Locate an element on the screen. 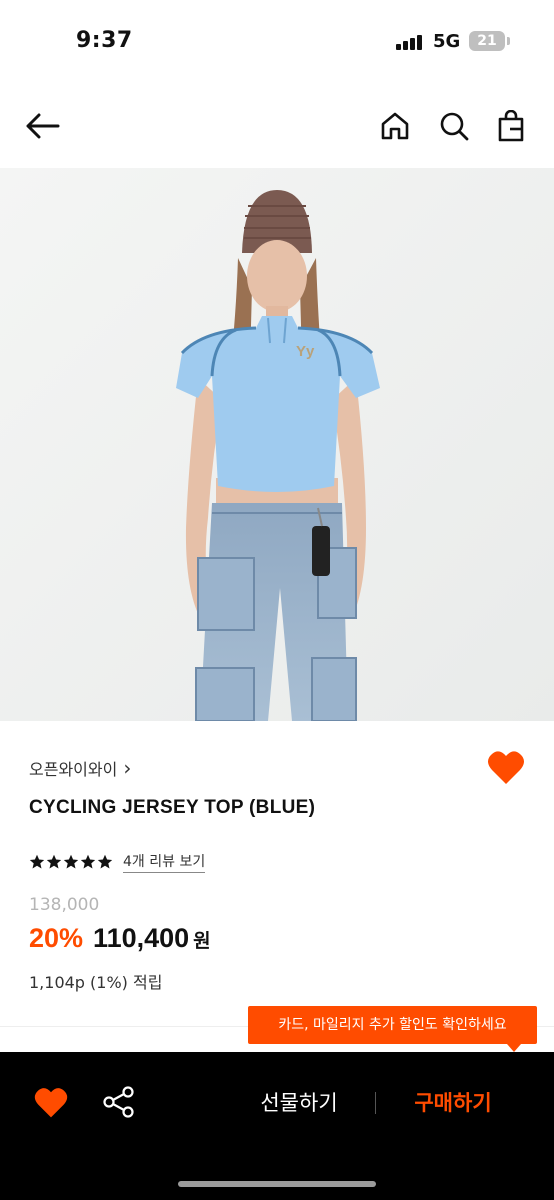  tooltip-arrow is located at coordinates (514, 1048).